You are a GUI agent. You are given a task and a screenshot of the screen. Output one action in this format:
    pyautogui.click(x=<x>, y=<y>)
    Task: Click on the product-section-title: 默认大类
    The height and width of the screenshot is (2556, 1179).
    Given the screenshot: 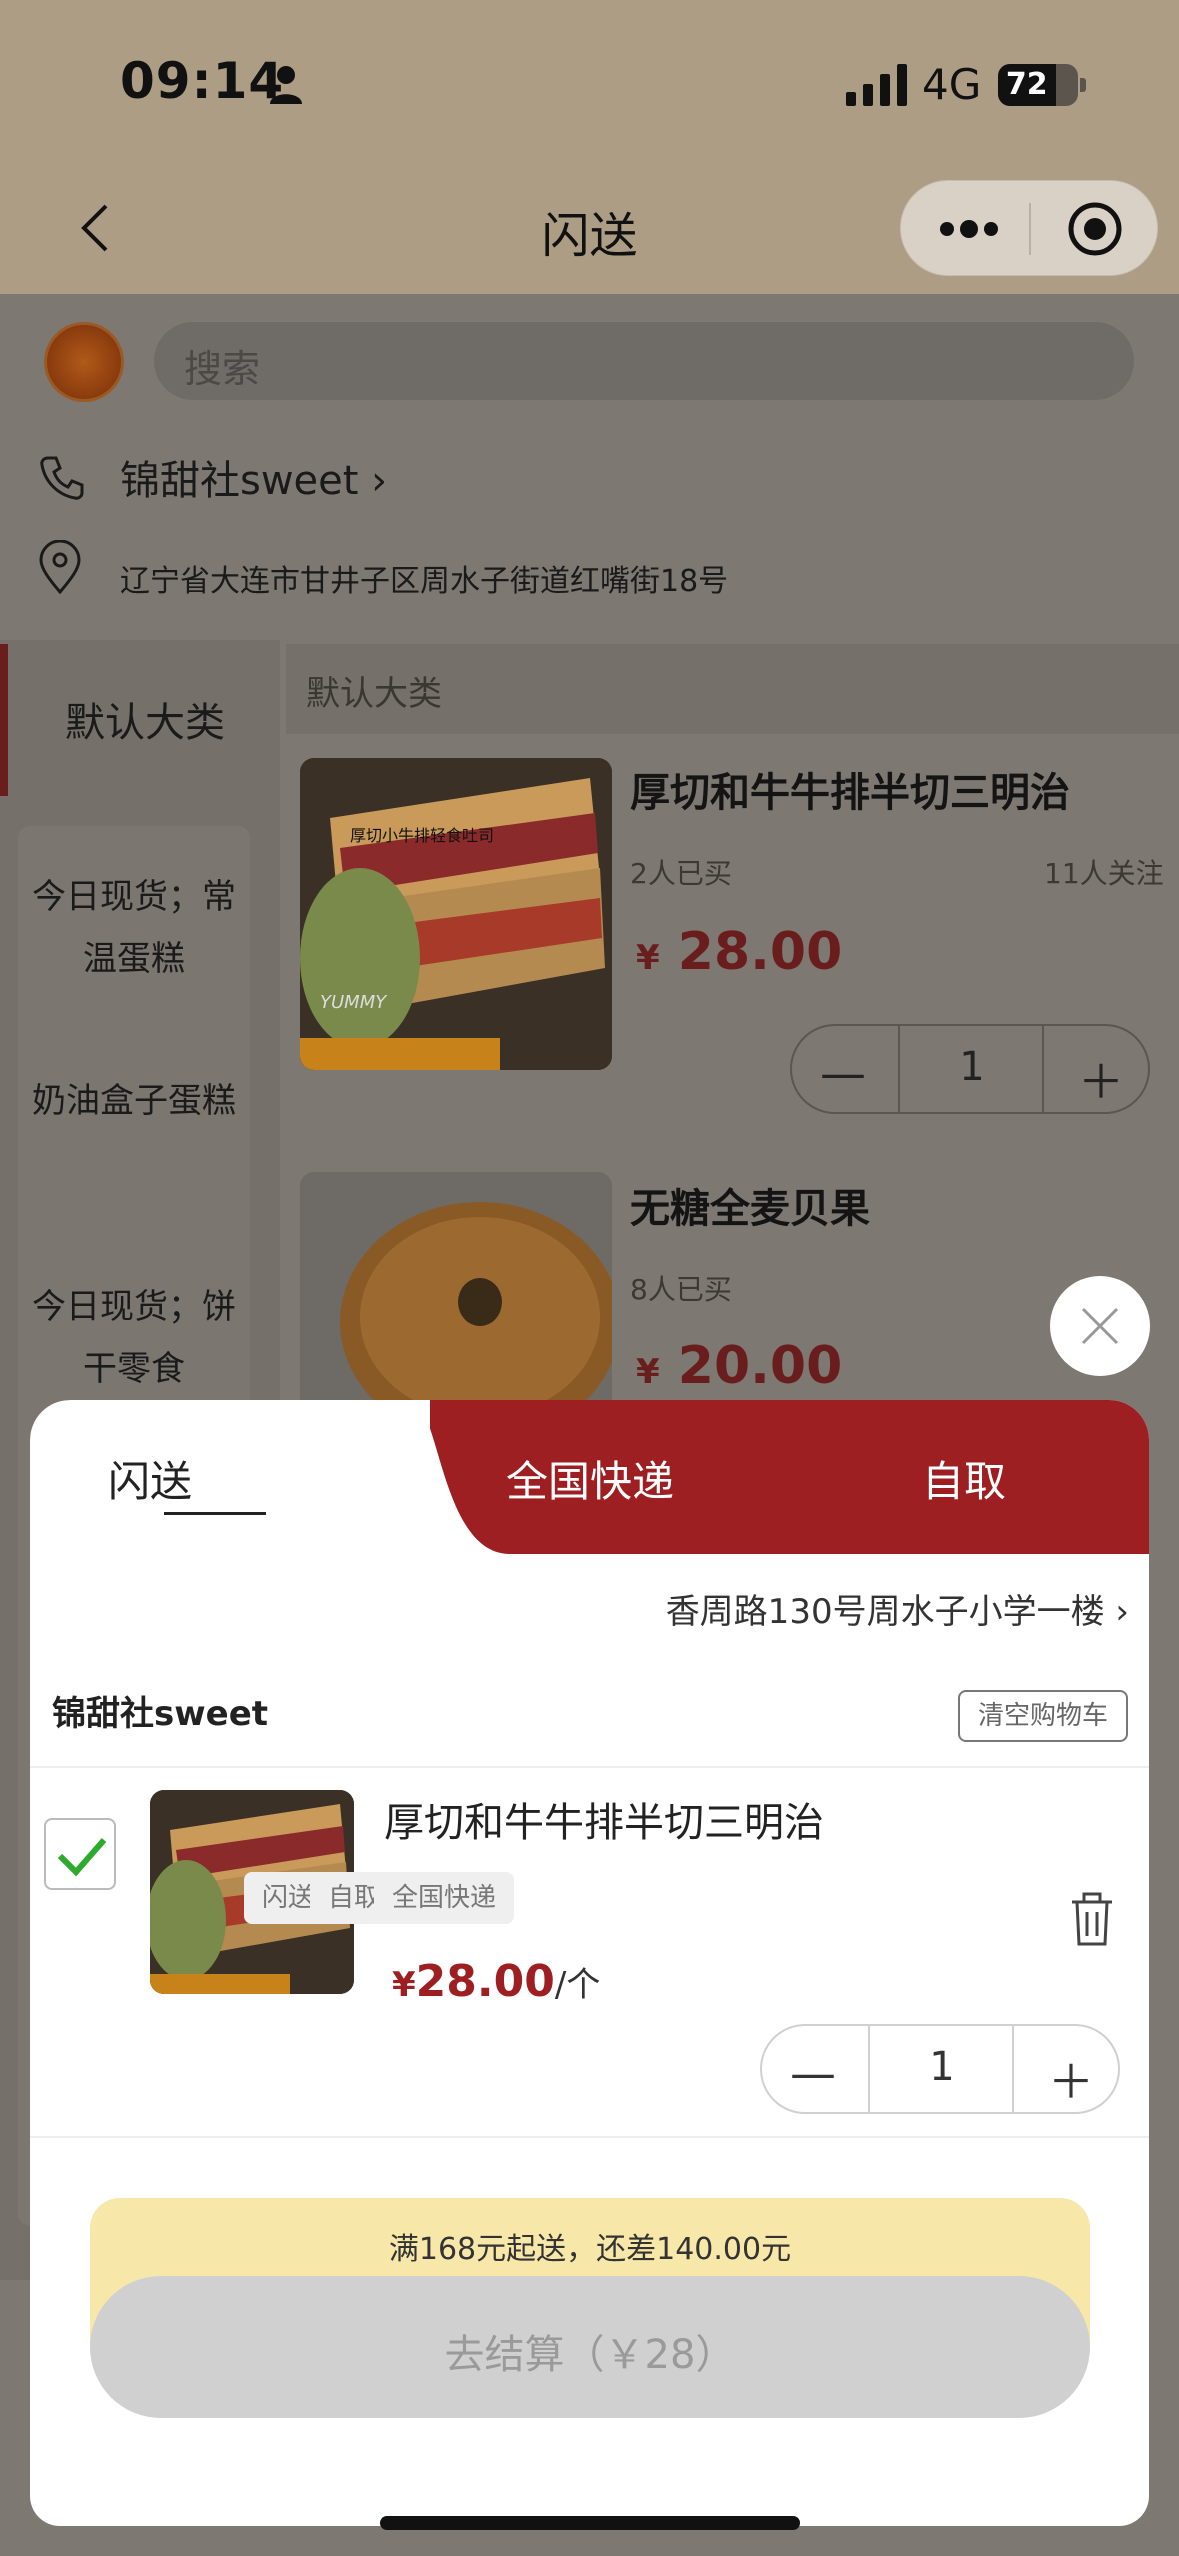 What is the action you would take?
    pyautogui.click(x=374, y=694)
    